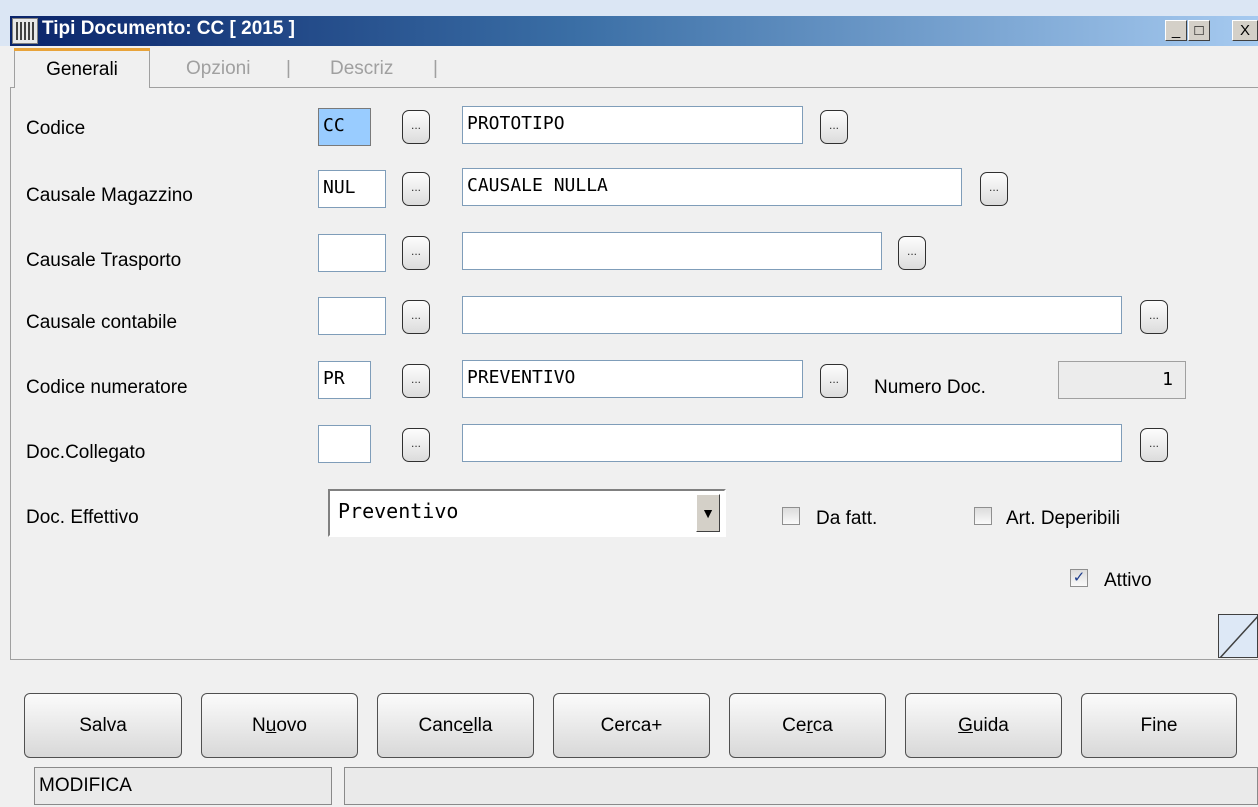 The height and width of the screenshot is (807, 1258). What do you see at coordinates (990, 725) in the screenshot?
I see `guida-label-part: uida` at bounding box center [990, 725].